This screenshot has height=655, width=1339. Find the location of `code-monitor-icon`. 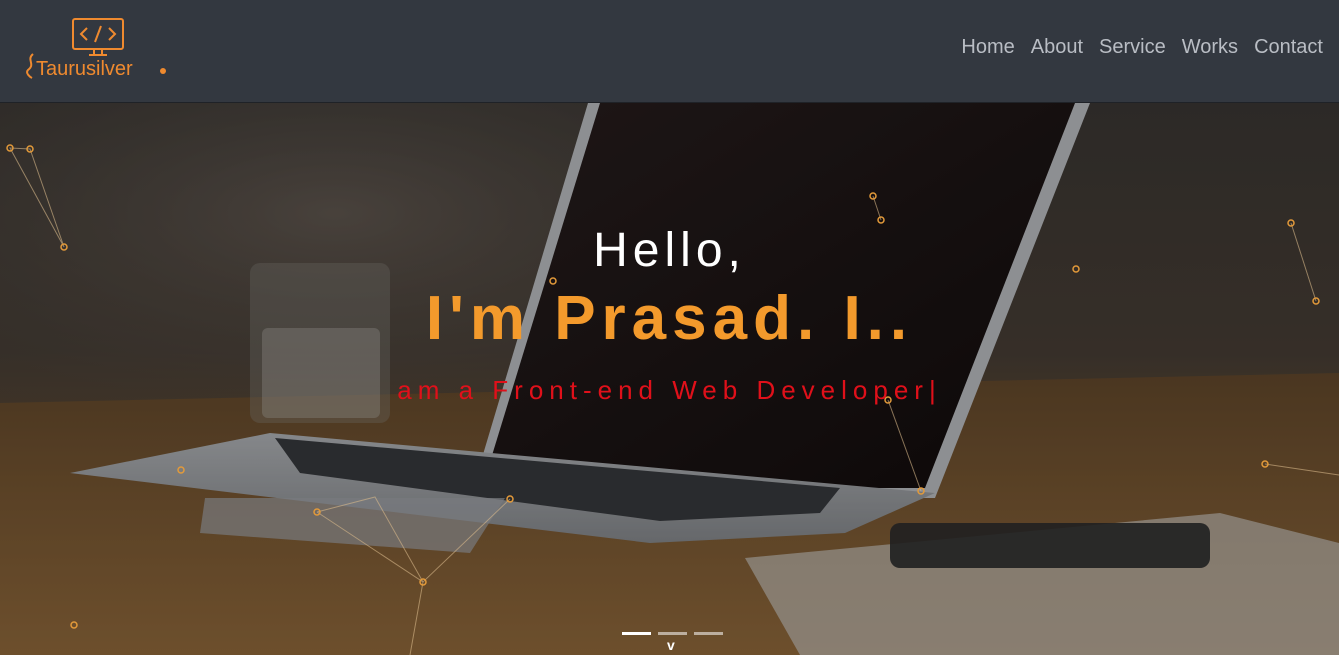

code-monitor-icon is located at coordinates (98, 37).